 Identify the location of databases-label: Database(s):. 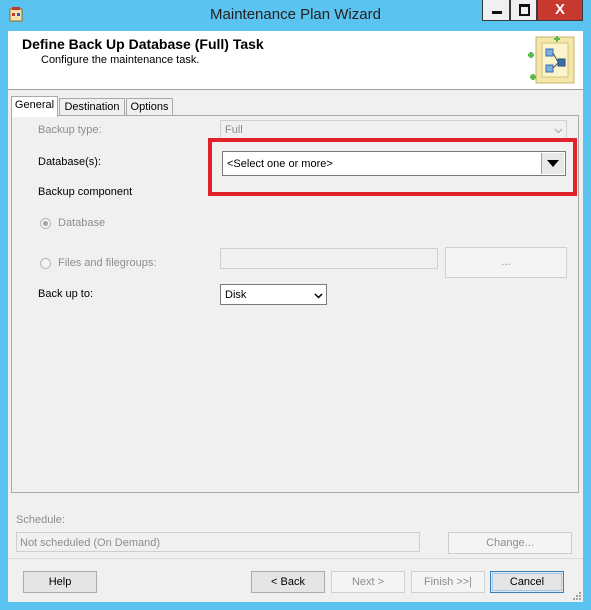
(69, 162).